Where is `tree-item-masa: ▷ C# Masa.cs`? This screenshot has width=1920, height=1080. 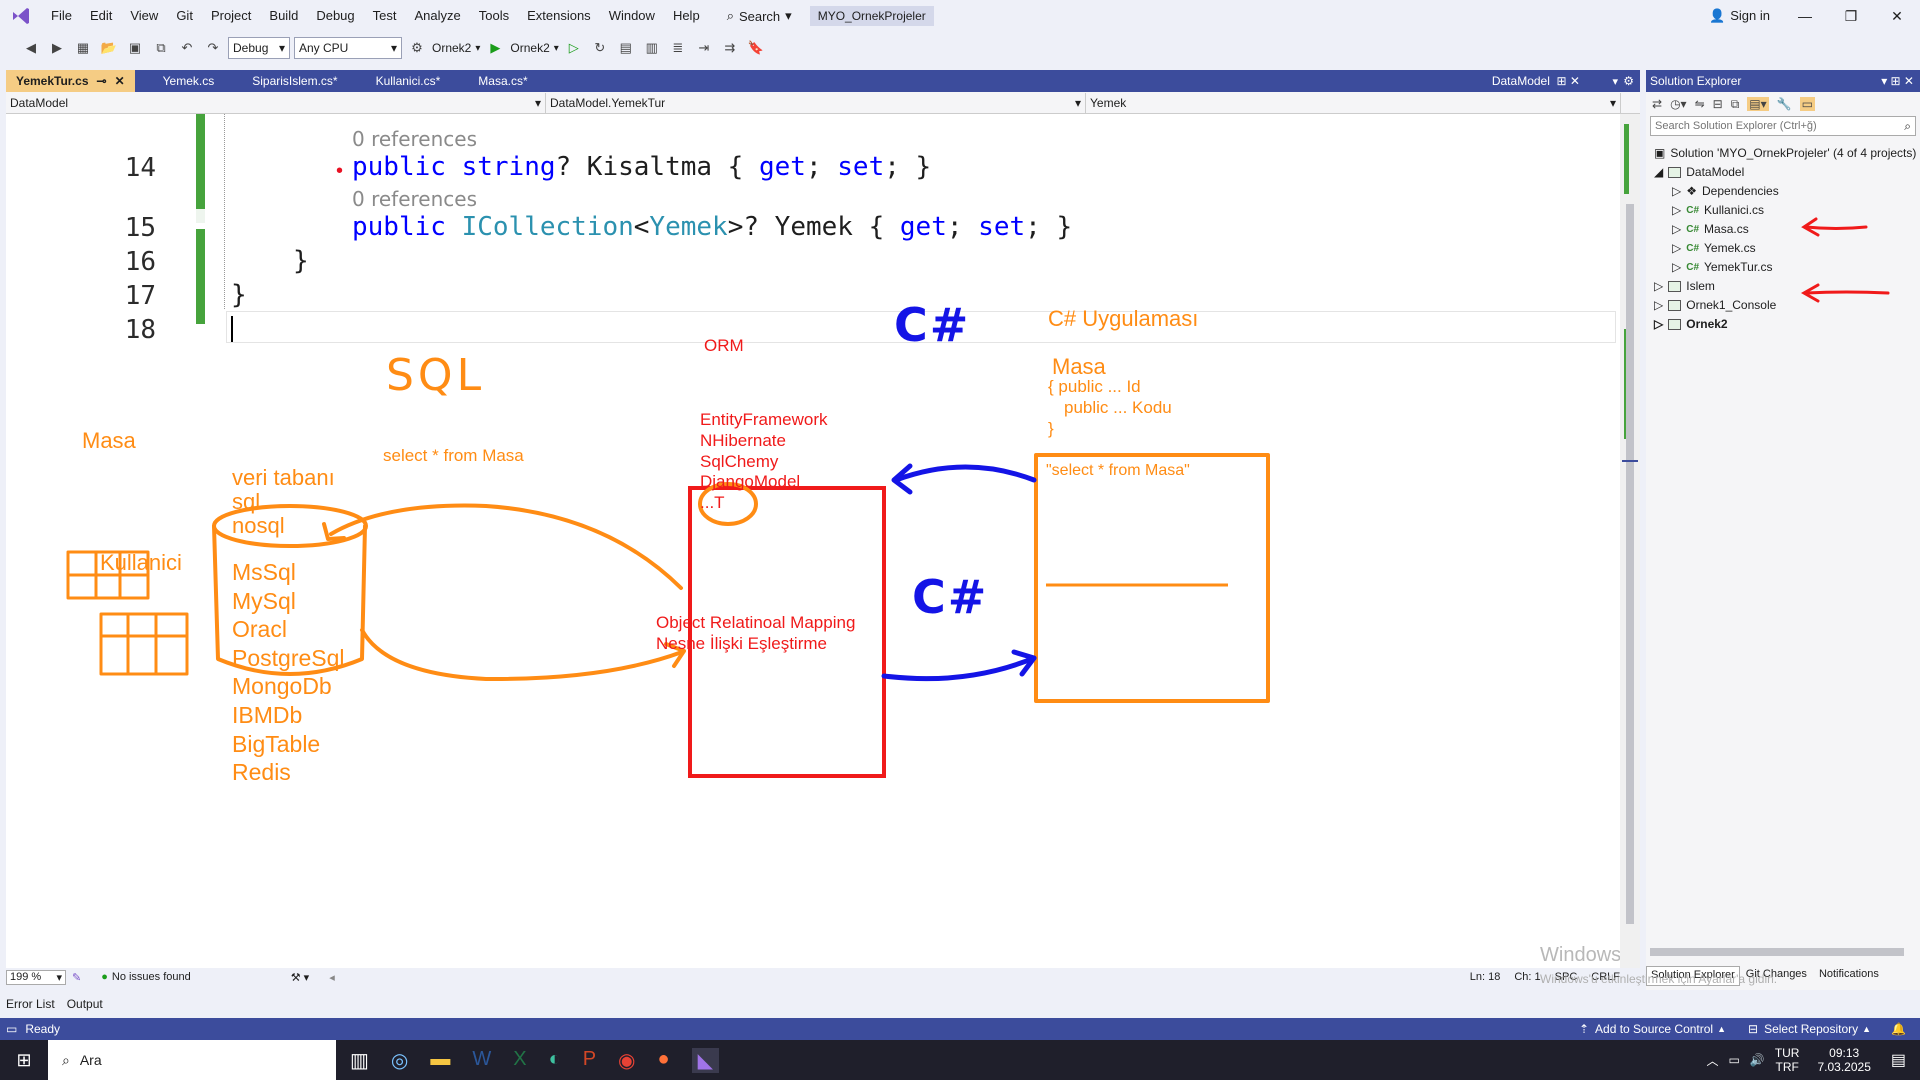 tree-item-masa: ▷ C# Masa.cs is located at coordinates (1710, 229).